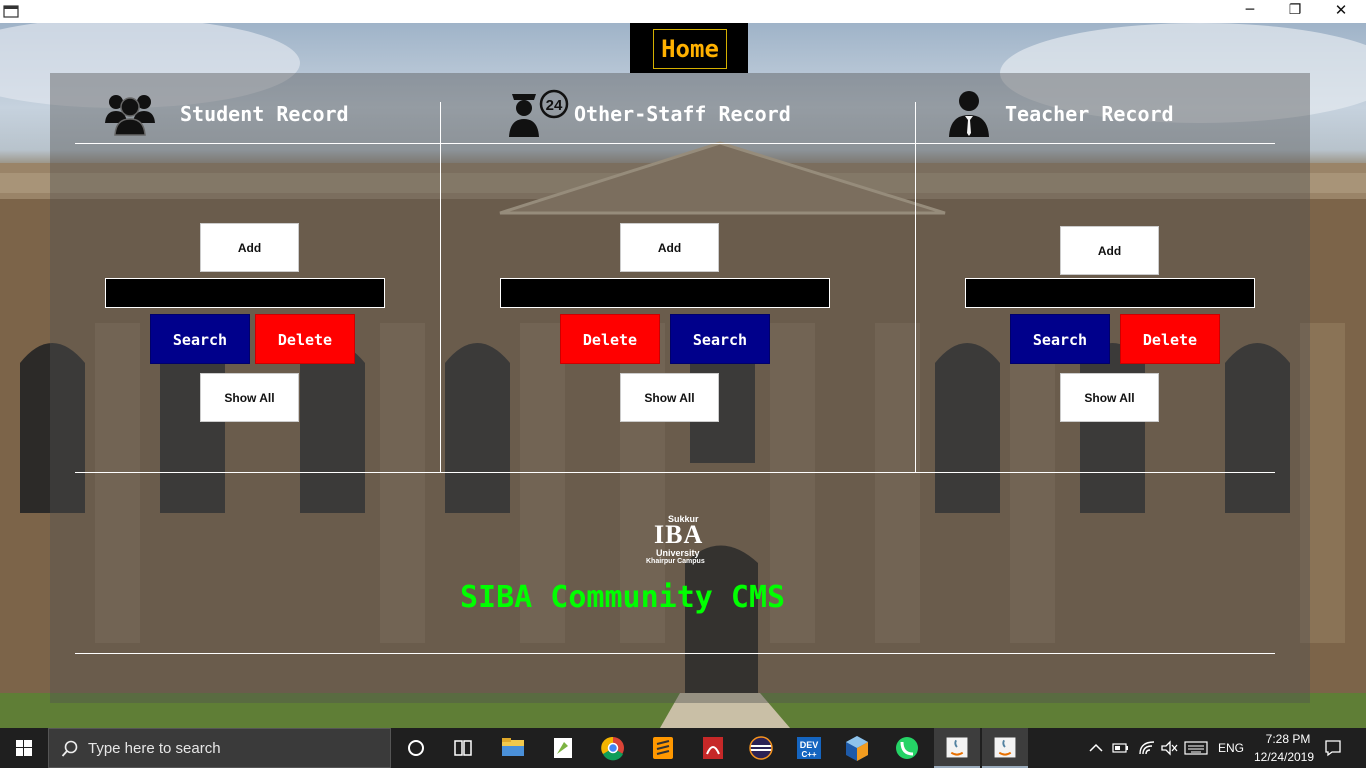 The height and width of the screenshot is (768, 1366). What do you see at coordinates (957, 748) in the screenshot?
I see `java-icon` at bounding box center [957, 748].